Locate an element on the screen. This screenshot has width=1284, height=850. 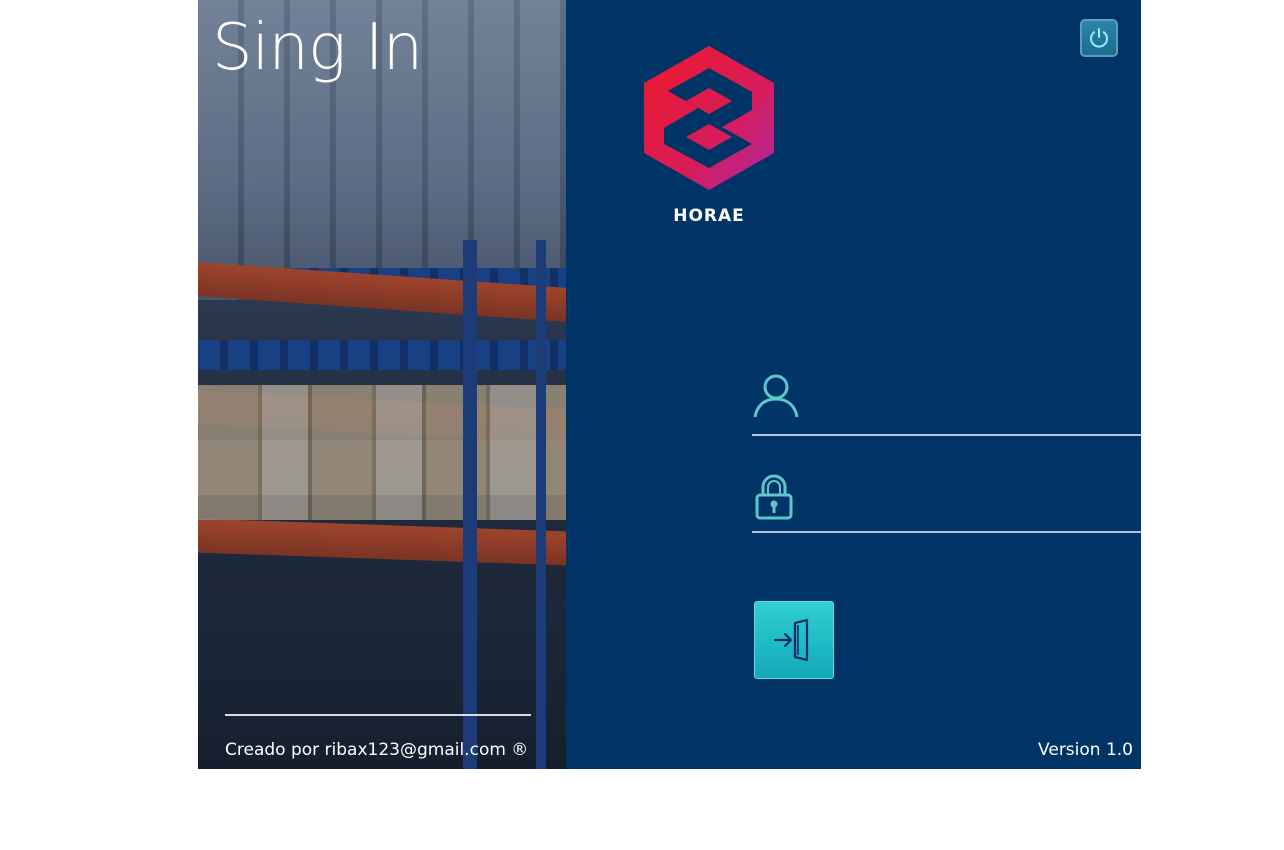
creator-credit: Creado por ribax123@gmail.com ® is located at coordinates (377, 750).